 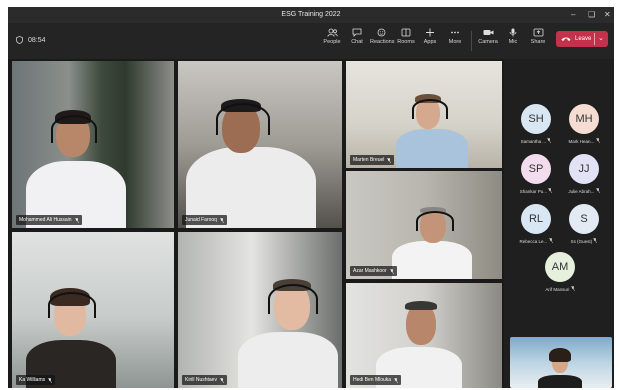 I want to click on people-button: People, so click(x=332, y=36).